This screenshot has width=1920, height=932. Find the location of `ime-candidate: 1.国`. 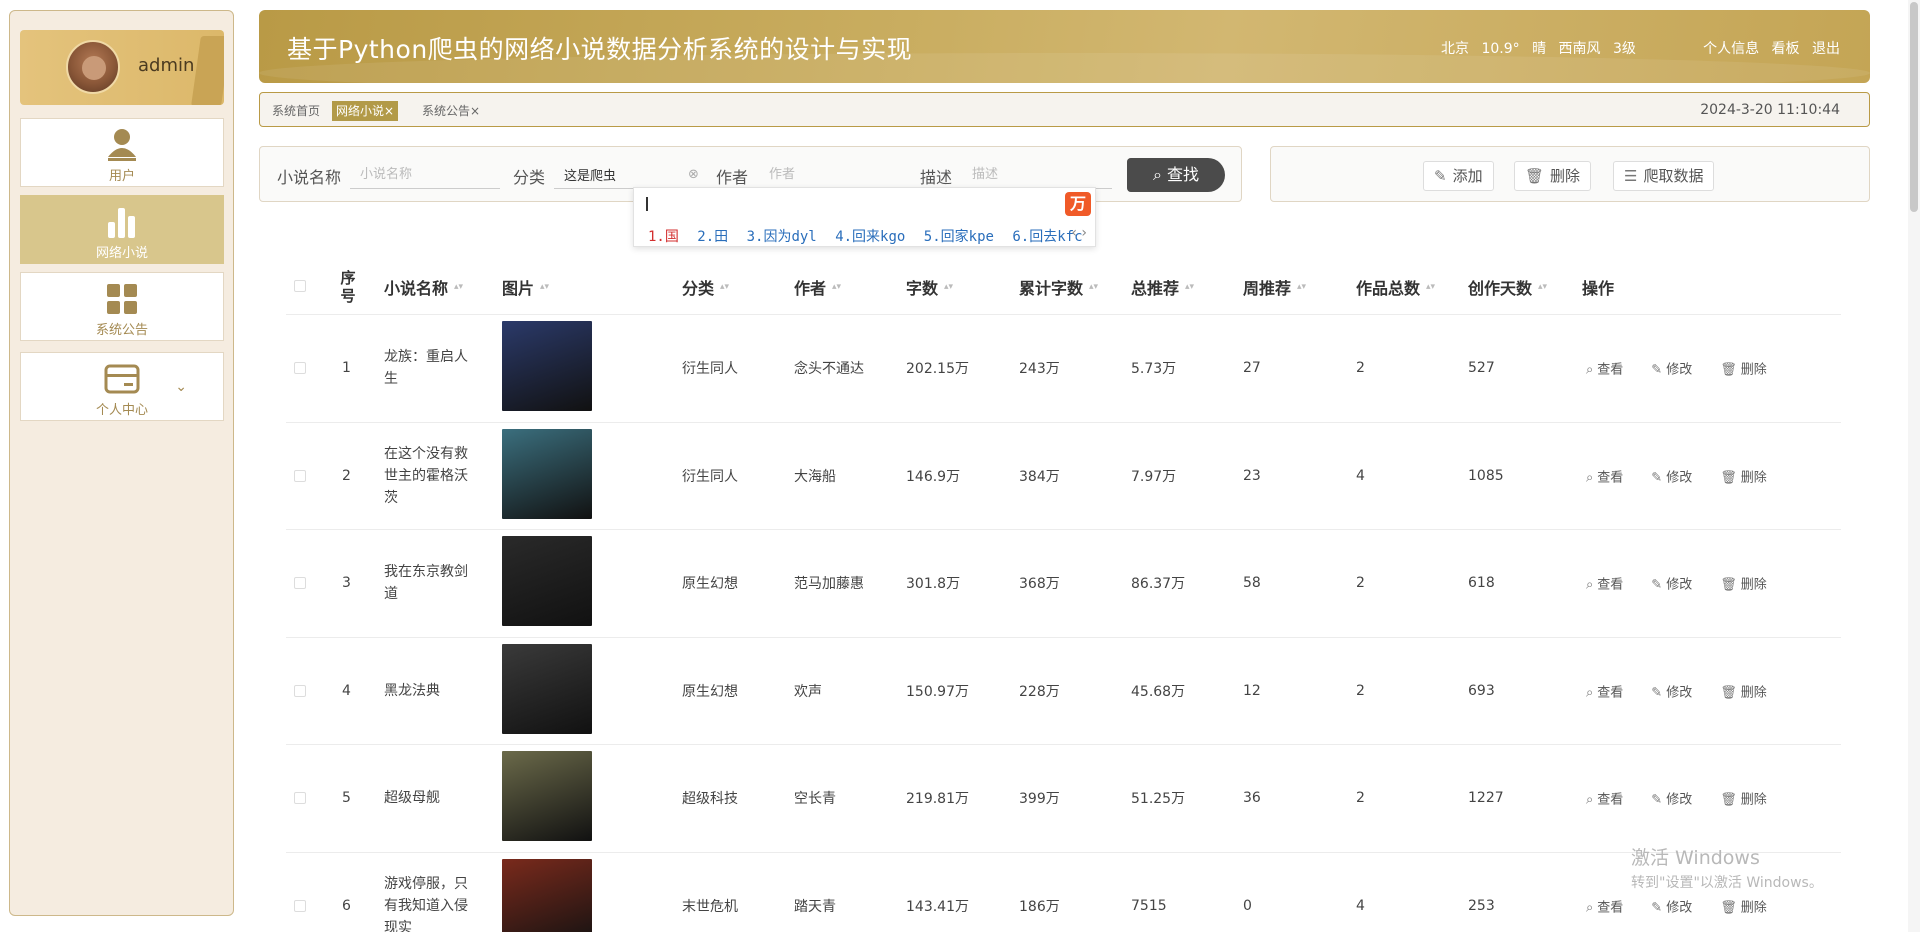

ime-candidate: 1.国 is located at coordinates (663, 237).